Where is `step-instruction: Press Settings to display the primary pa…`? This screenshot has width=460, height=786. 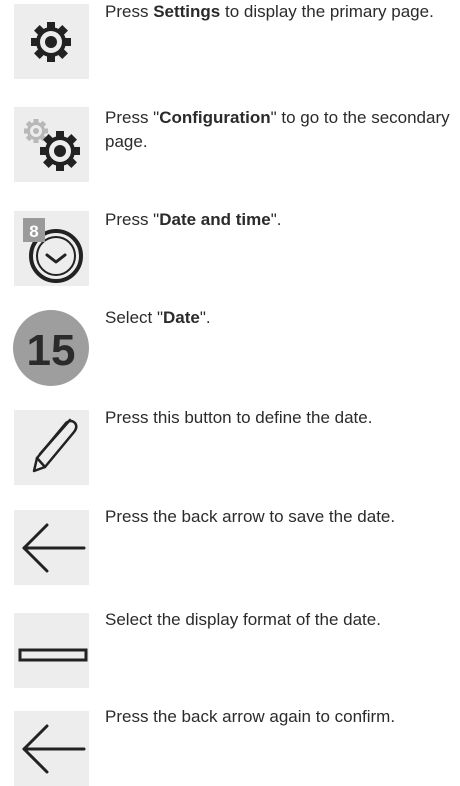
step-instruction: Press Settings to display the primary pa… is located at coordinates (269, 11).